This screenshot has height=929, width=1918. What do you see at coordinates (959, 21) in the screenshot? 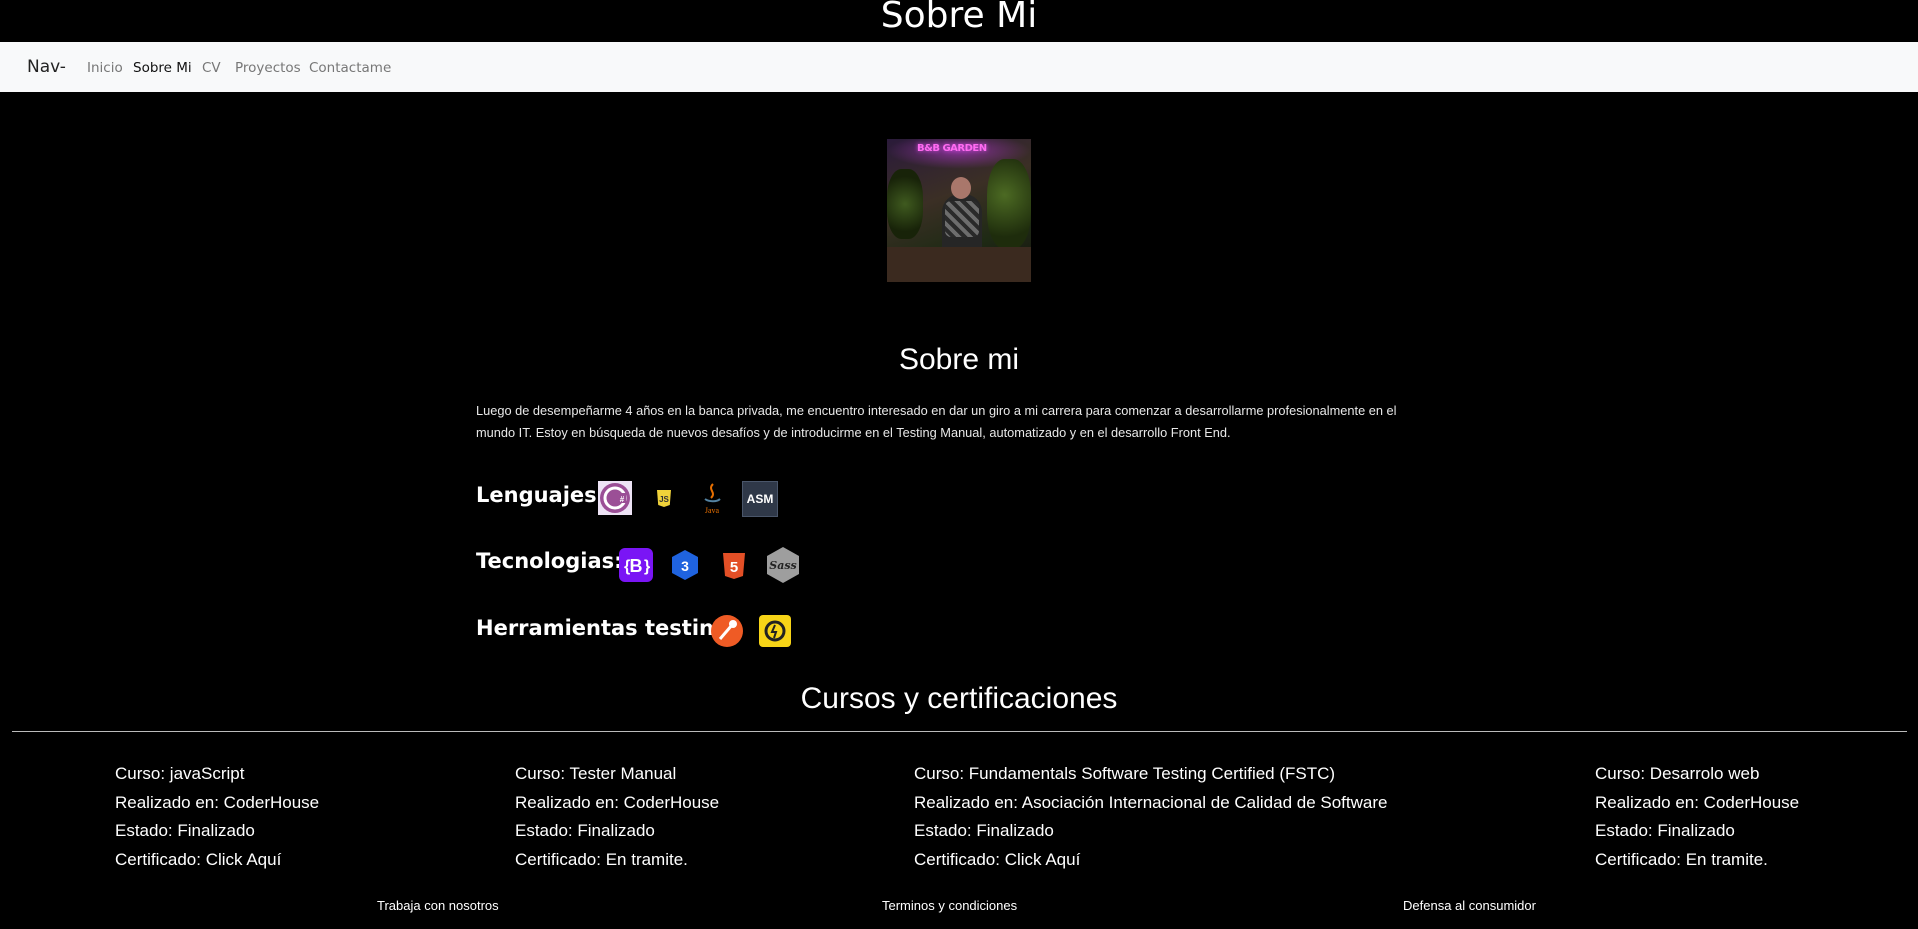
I see `page-title: Sobre Mi` at bounding box center [959, 21].